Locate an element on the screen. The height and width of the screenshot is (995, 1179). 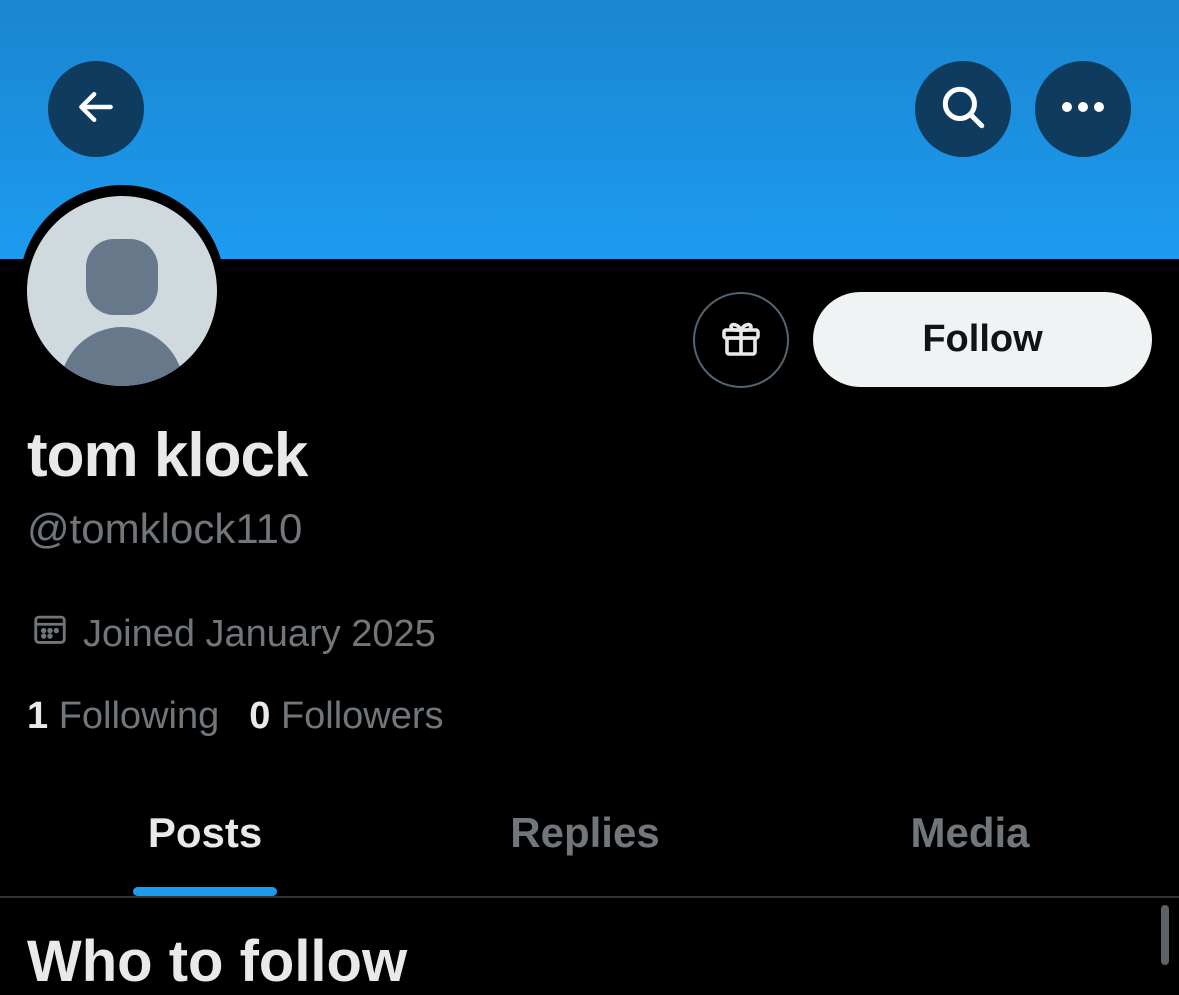
follow-button: Follow is located at coordinates (982, 339).